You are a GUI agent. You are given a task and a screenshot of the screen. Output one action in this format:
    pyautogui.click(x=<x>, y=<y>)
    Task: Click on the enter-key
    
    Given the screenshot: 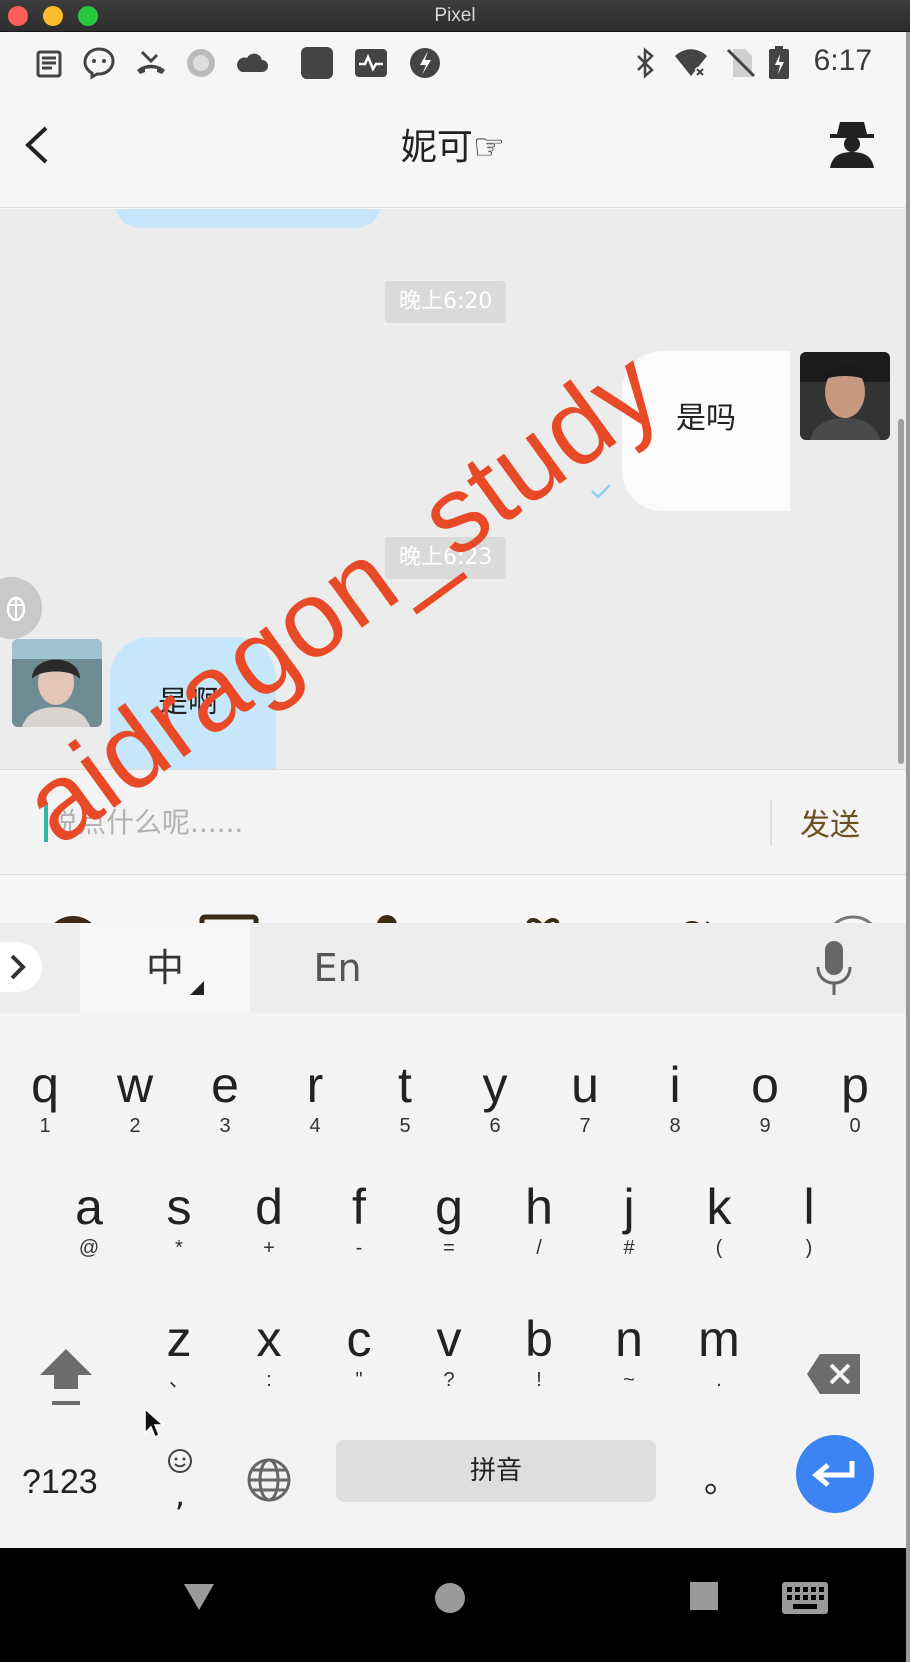 What is the action you would take?
    pyautogui.click(x=835, y=1474)
    